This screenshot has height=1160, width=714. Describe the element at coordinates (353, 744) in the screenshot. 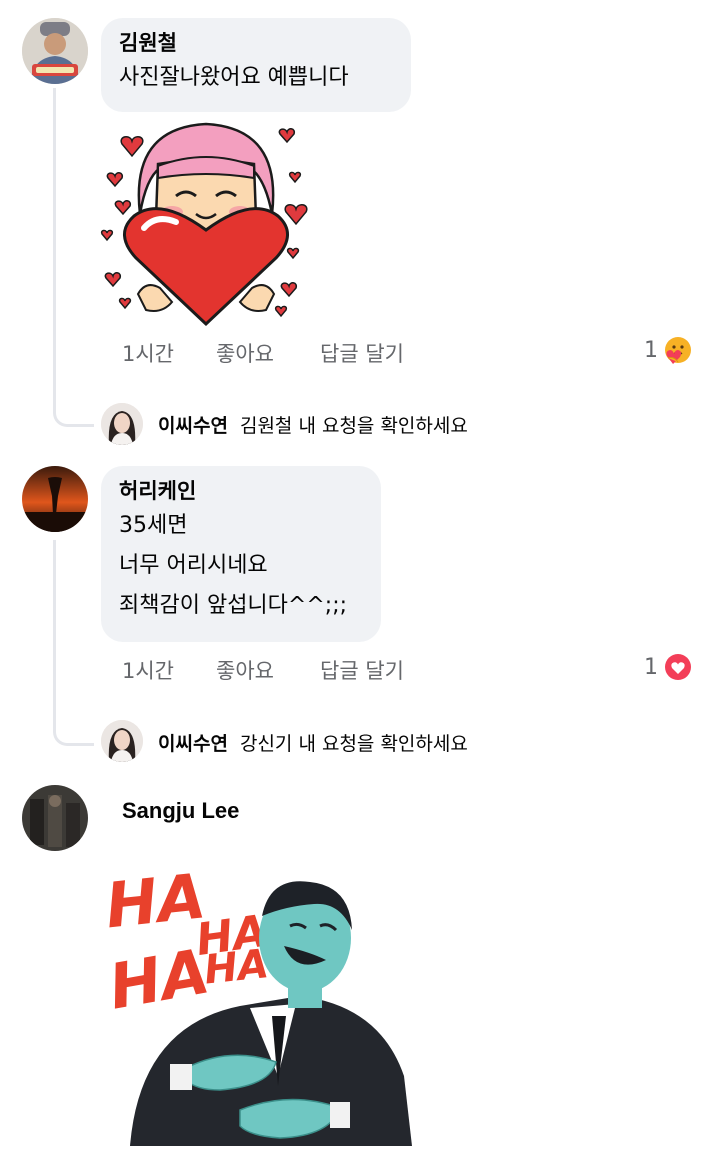

I see `reply-text: 강신기 내 요청을 확인하세요` at that location.